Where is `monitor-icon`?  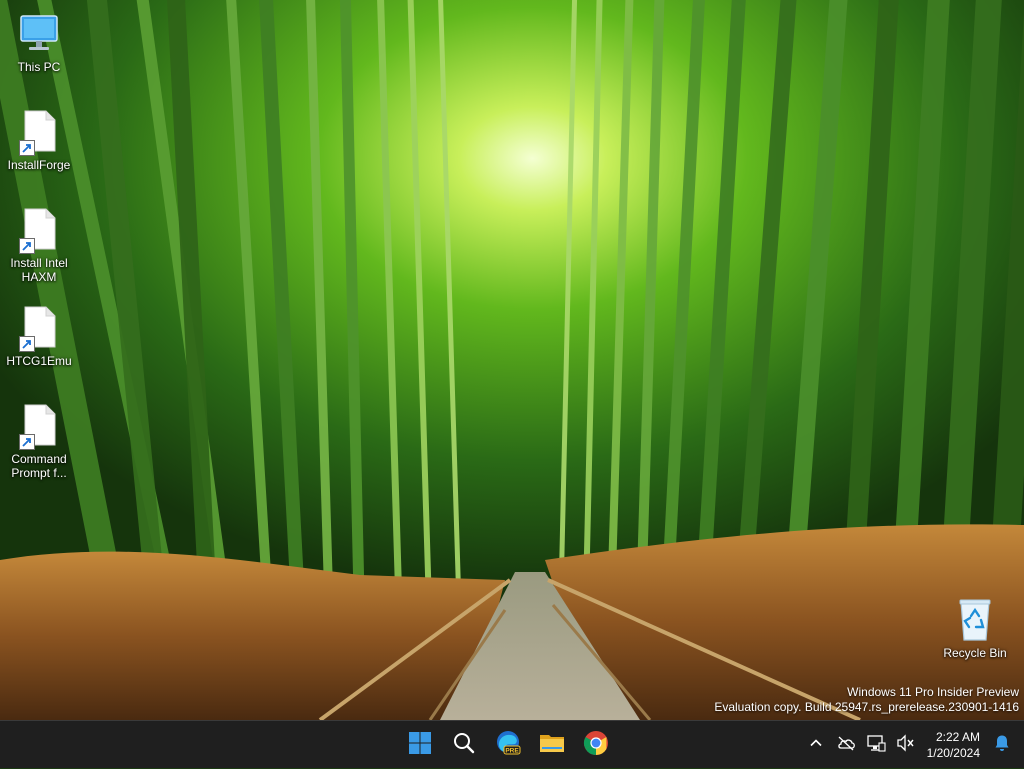 monitor-icon is located at coordinates (39, 34).